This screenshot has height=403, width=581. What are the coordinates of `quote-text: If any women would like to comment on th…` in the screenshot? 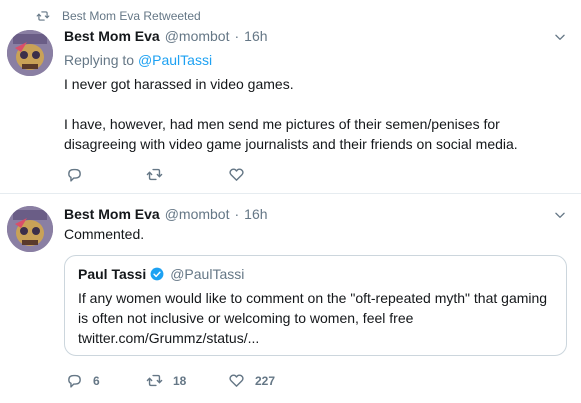 It's located at (318, 318).